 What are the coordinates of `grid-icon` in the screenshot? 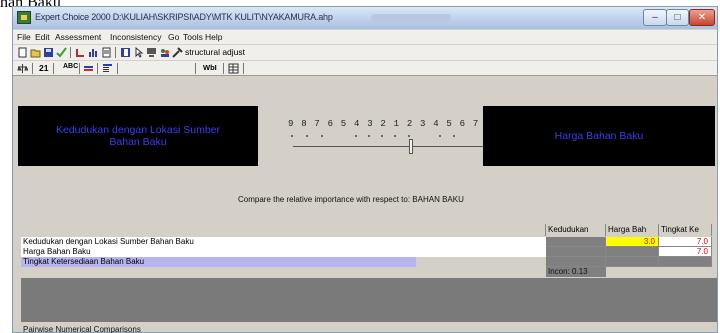 It's located at (233, 68).